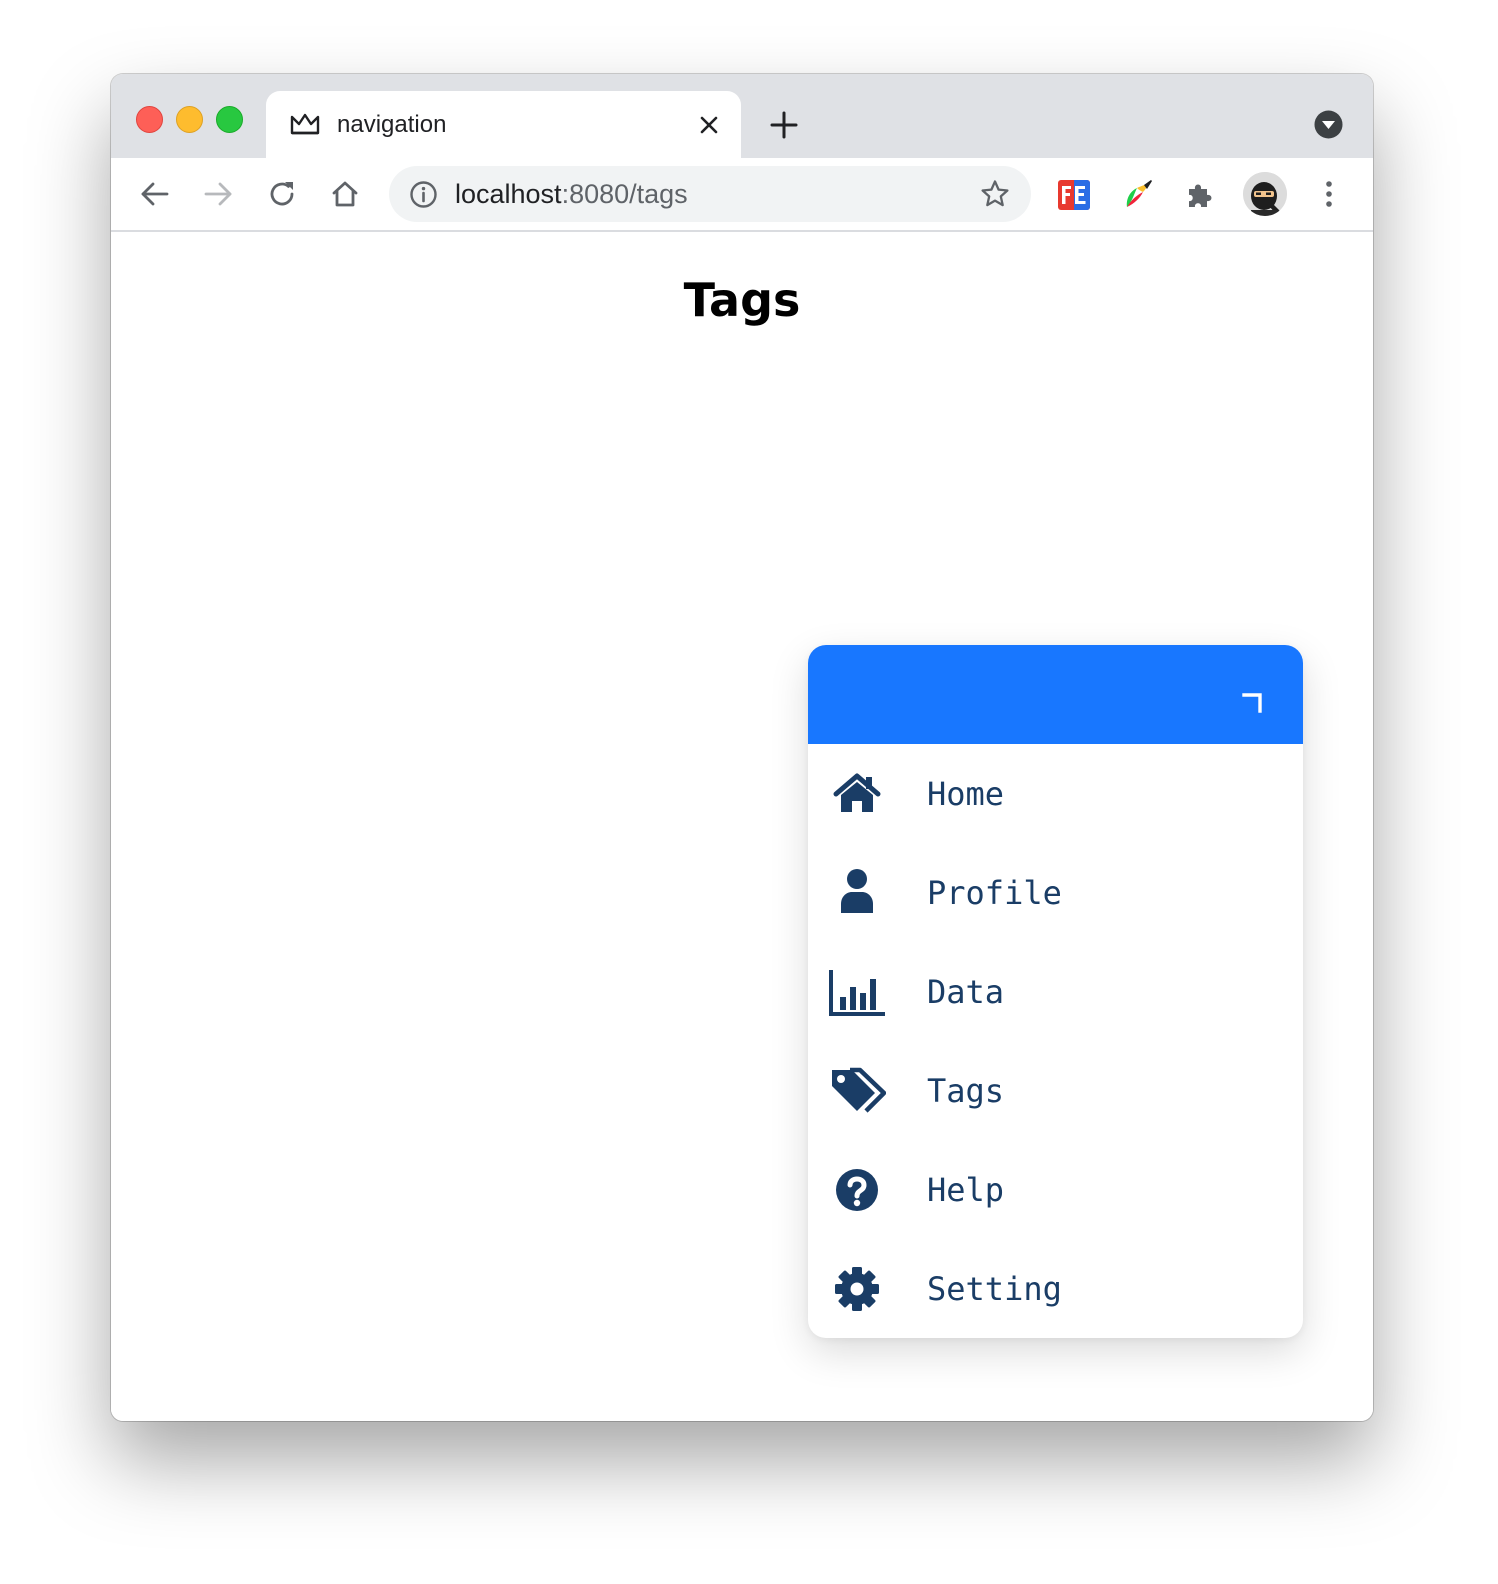  I want to click on nav-item-label: Tags, so click(966, 1091).